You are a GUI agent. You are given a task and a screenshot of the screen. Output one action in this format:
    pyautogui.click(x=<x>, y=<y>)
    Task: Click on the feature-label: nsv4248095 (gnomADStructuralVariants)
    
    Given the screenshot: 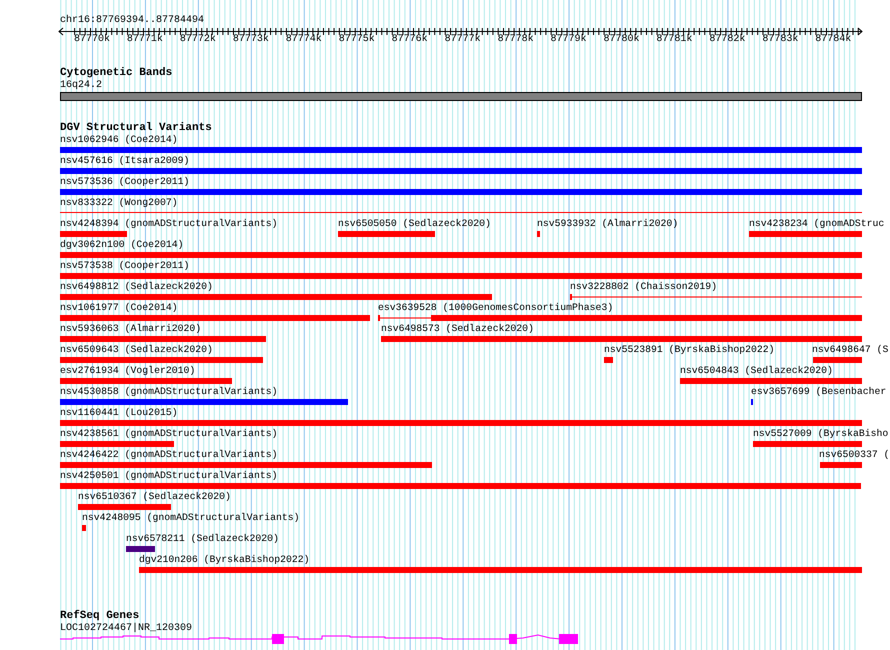 What is the action you would take?
    pyautogui.click(x=191, y=518)
    